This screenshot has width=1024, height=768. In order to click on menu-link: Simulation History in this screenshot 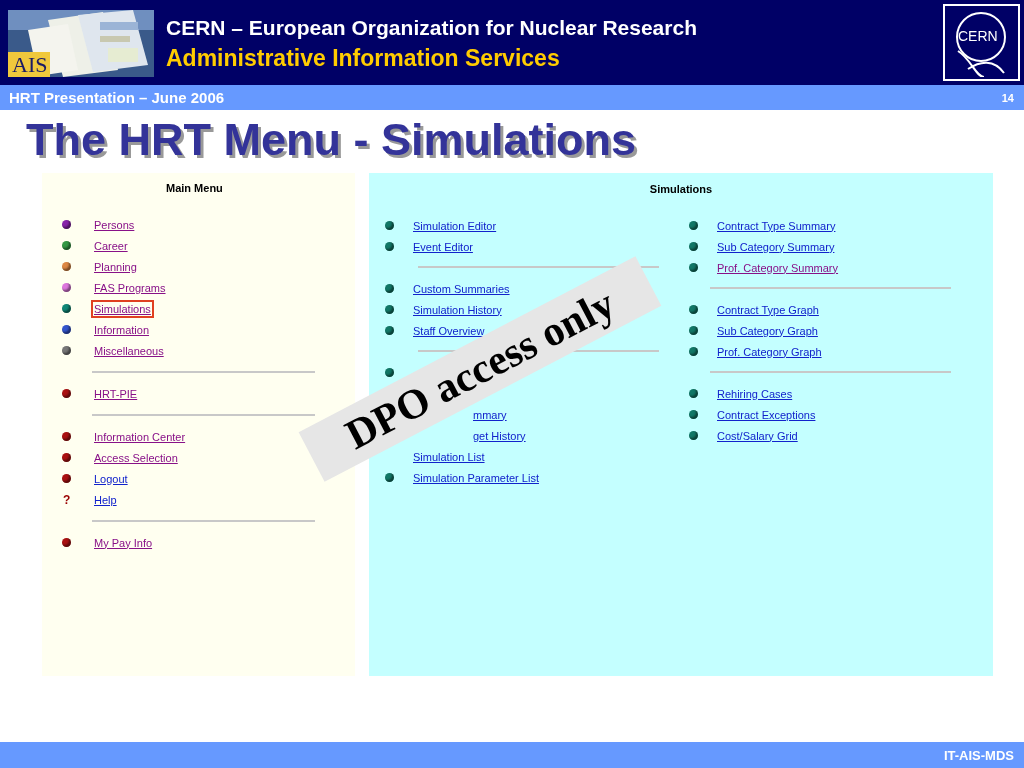, I will do `click(457, 309)`.